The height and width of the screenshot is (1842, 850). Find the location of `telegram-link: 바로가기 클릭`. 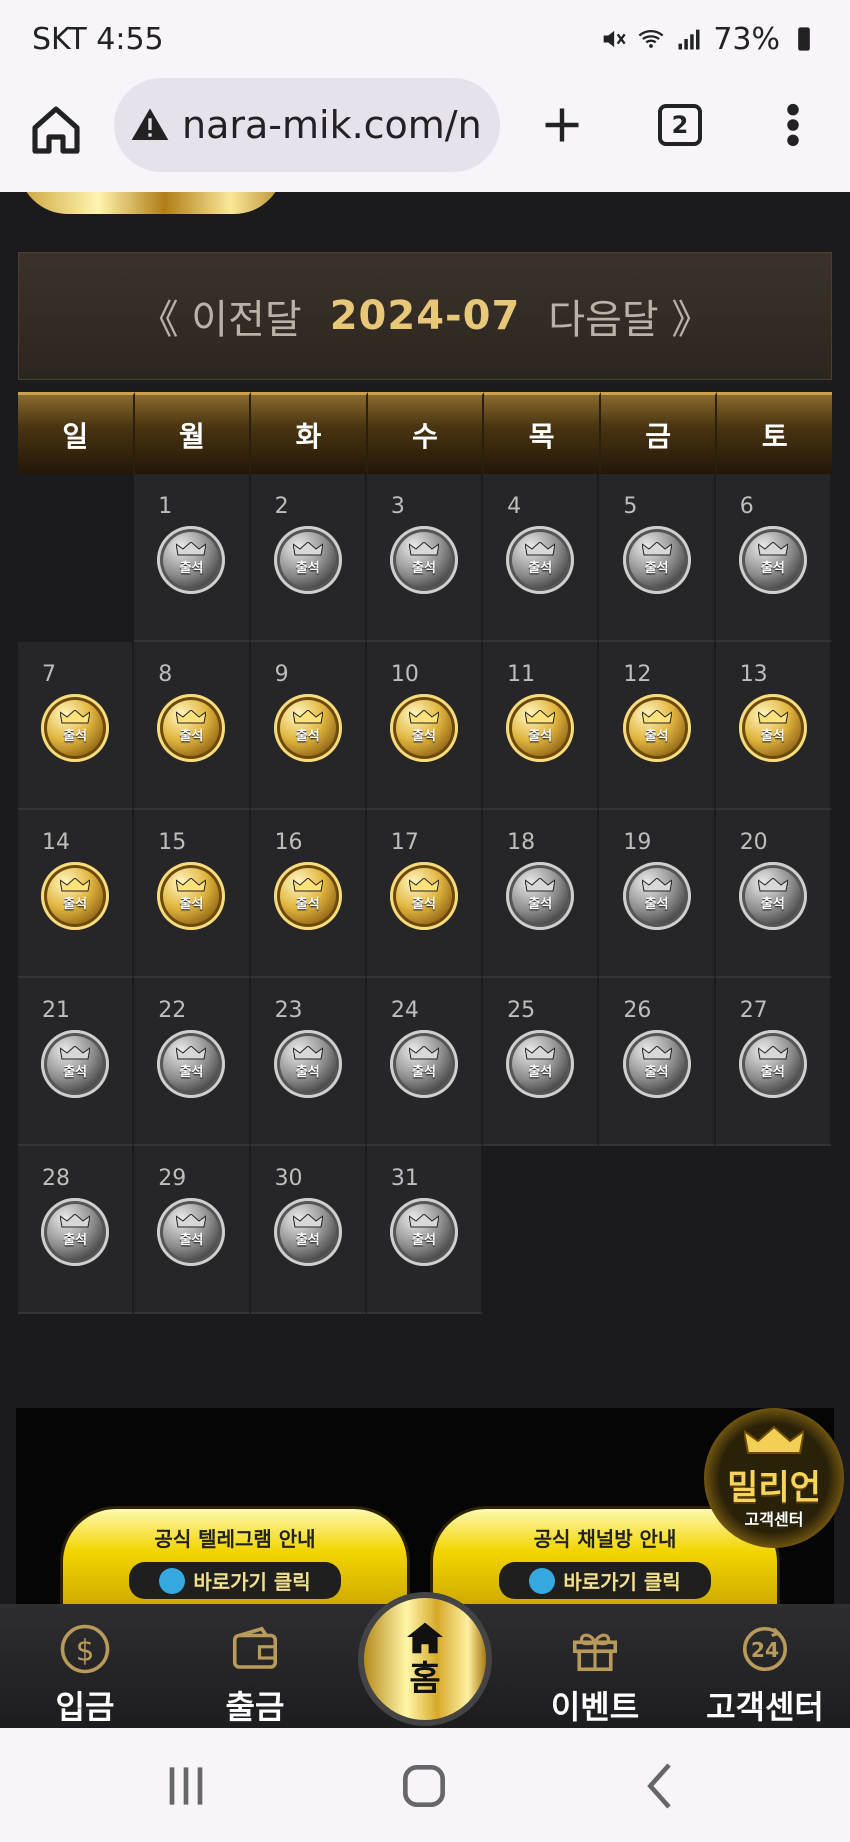

telegram-link: 바로가기 클릭 is located at coordinates (235, 1580).